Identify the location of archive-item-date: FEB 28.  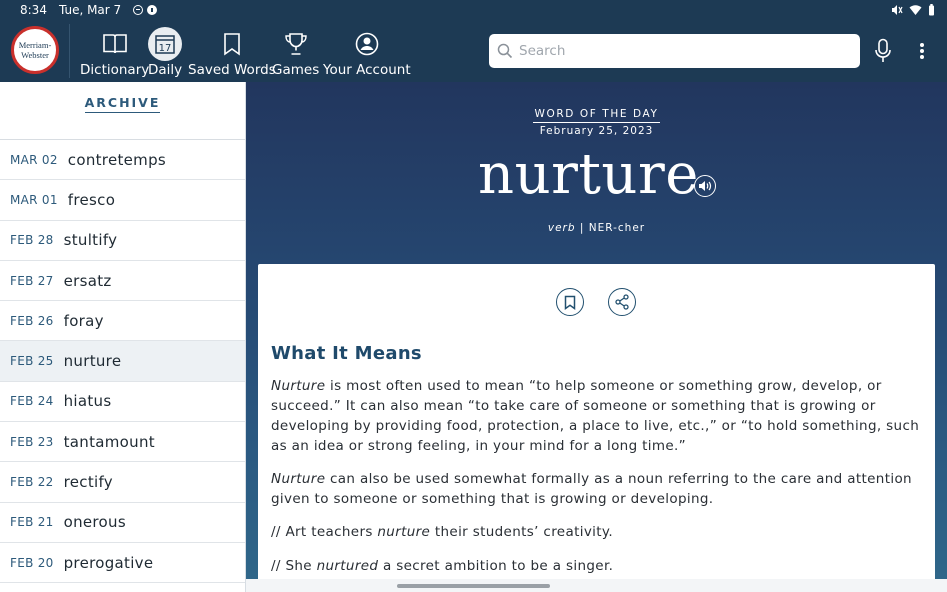
(32, 240).